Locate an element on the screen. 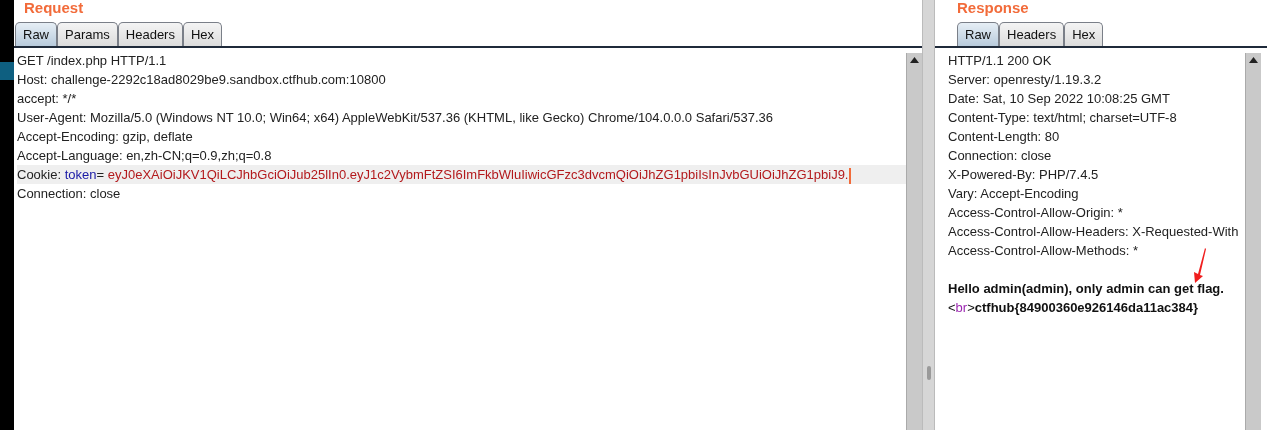  request-line: accept: */* is located at coordinates (47, 99).